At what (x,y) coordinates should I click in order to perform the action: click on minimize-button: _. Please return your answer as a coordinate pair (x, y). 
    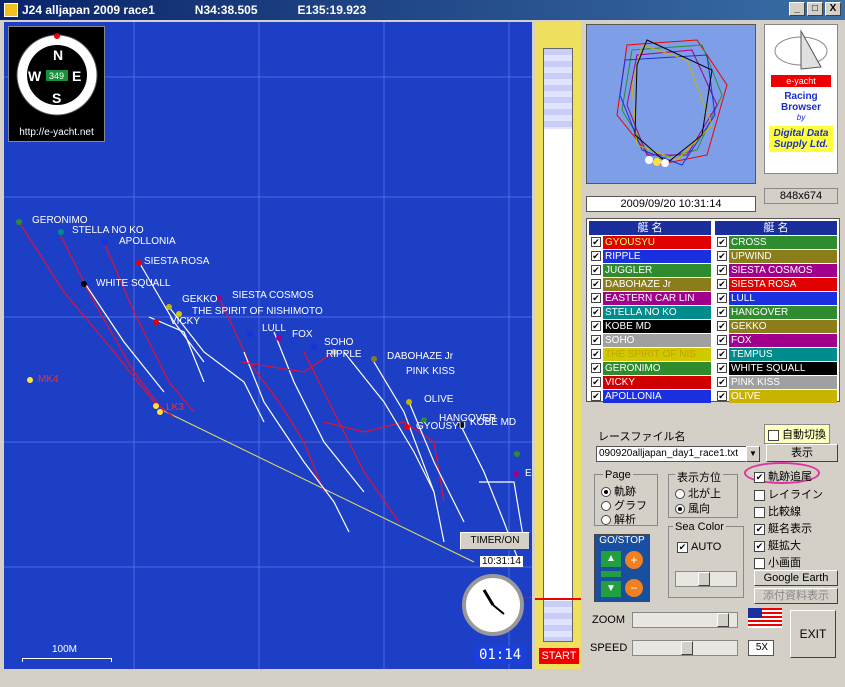
    Looking at the image, I should click on (797, 9).